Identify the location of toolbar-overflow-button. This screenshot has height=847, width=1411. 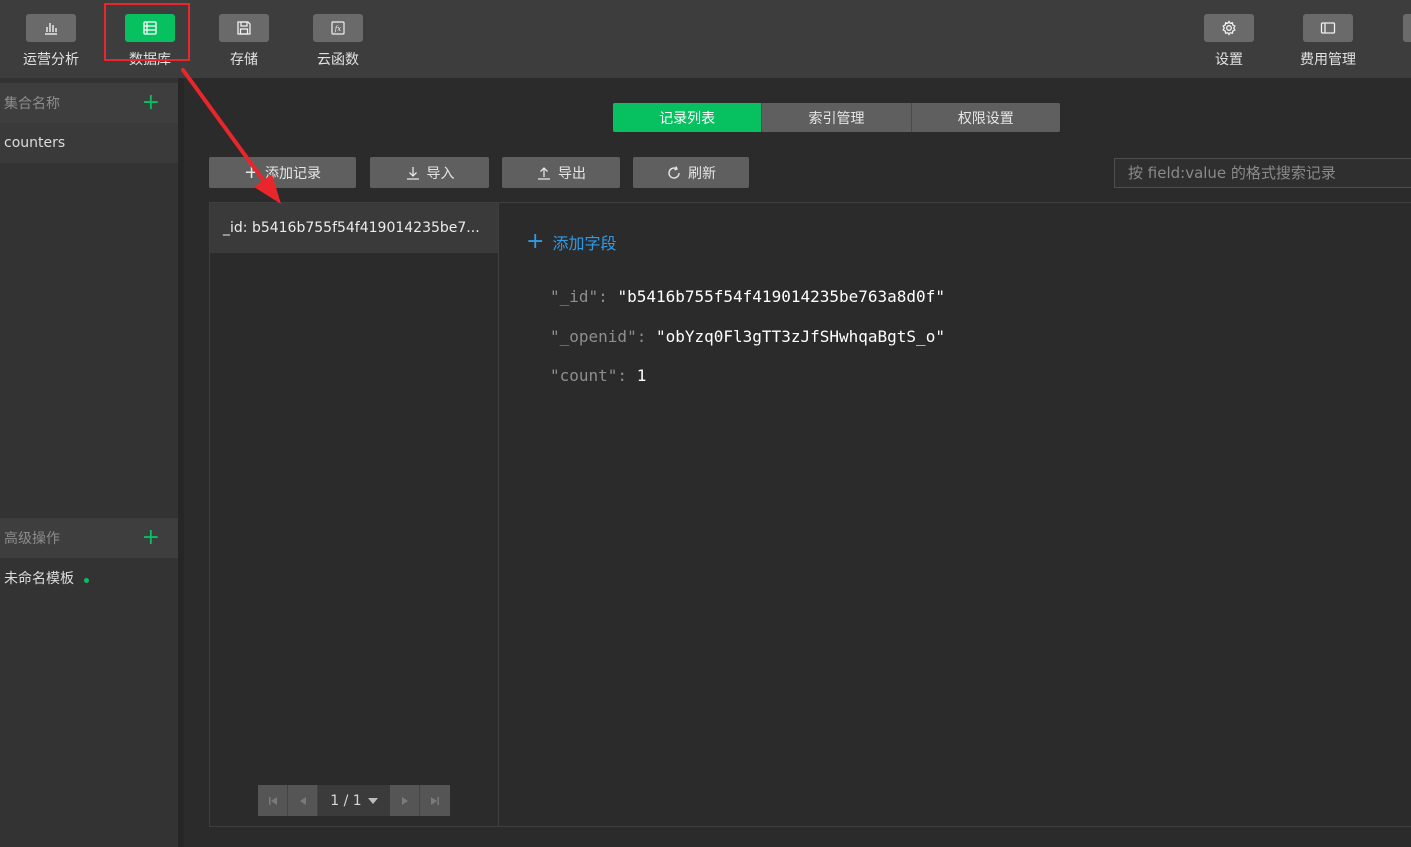
(1407, 28).